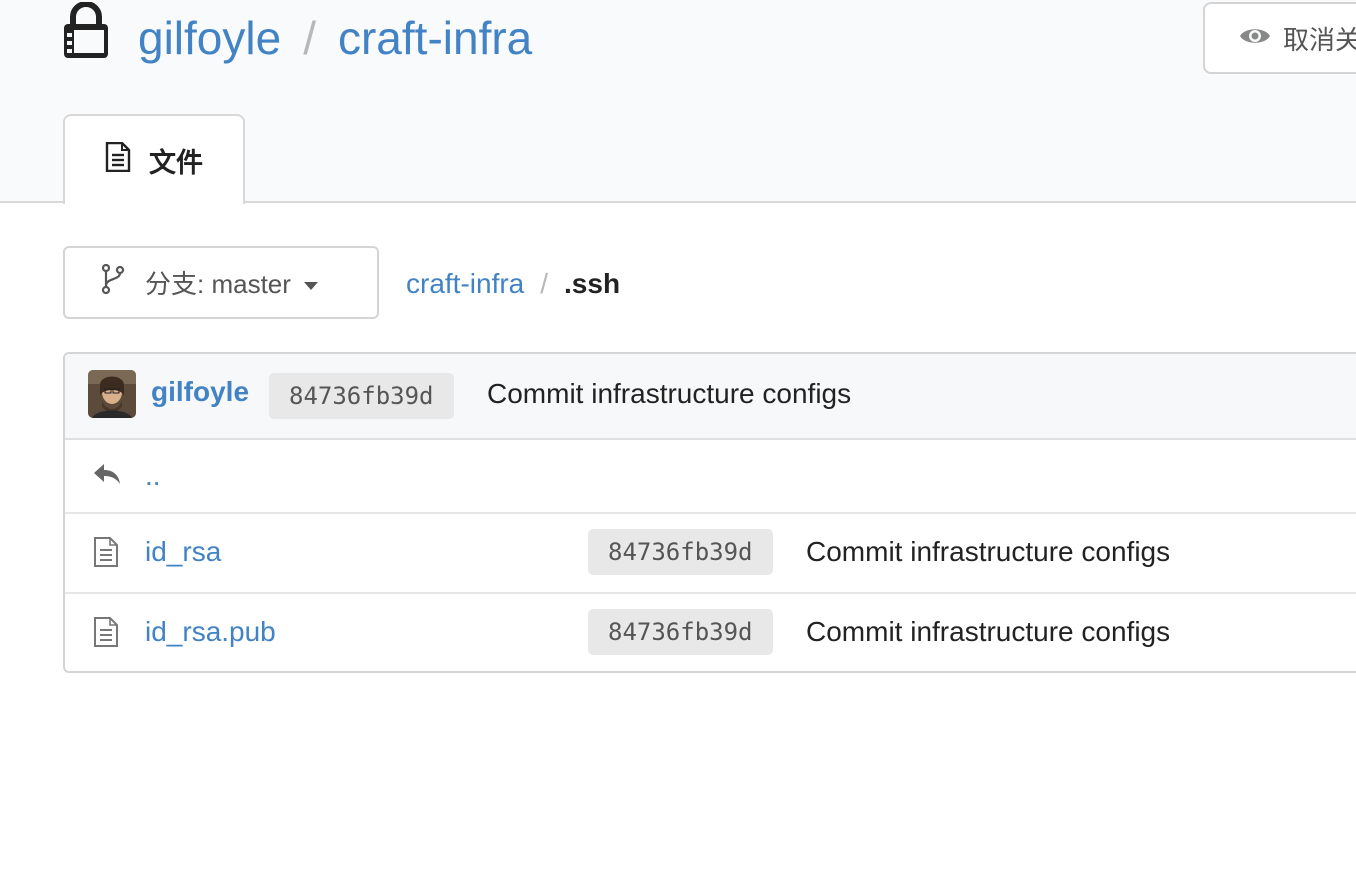 The image size is (1356, 880). I want to click on lock-icon, so click(86, 30).